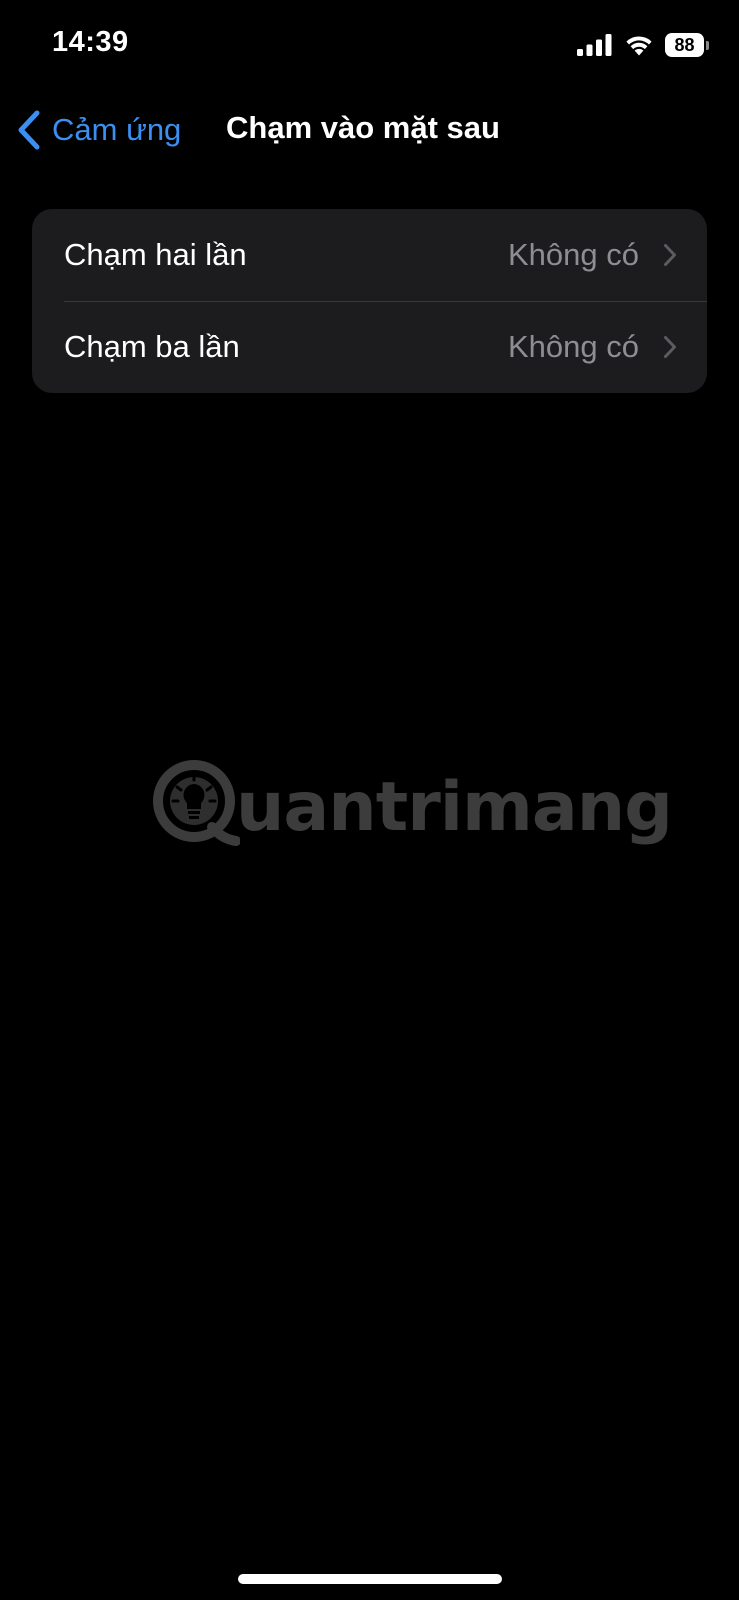 Image resolution: width=739 pixels, height=1600 pixels. Describe the element at coordinates (363, 127) in the screenshot. I see `page-title: Chạm vào mặt sau` at that location.